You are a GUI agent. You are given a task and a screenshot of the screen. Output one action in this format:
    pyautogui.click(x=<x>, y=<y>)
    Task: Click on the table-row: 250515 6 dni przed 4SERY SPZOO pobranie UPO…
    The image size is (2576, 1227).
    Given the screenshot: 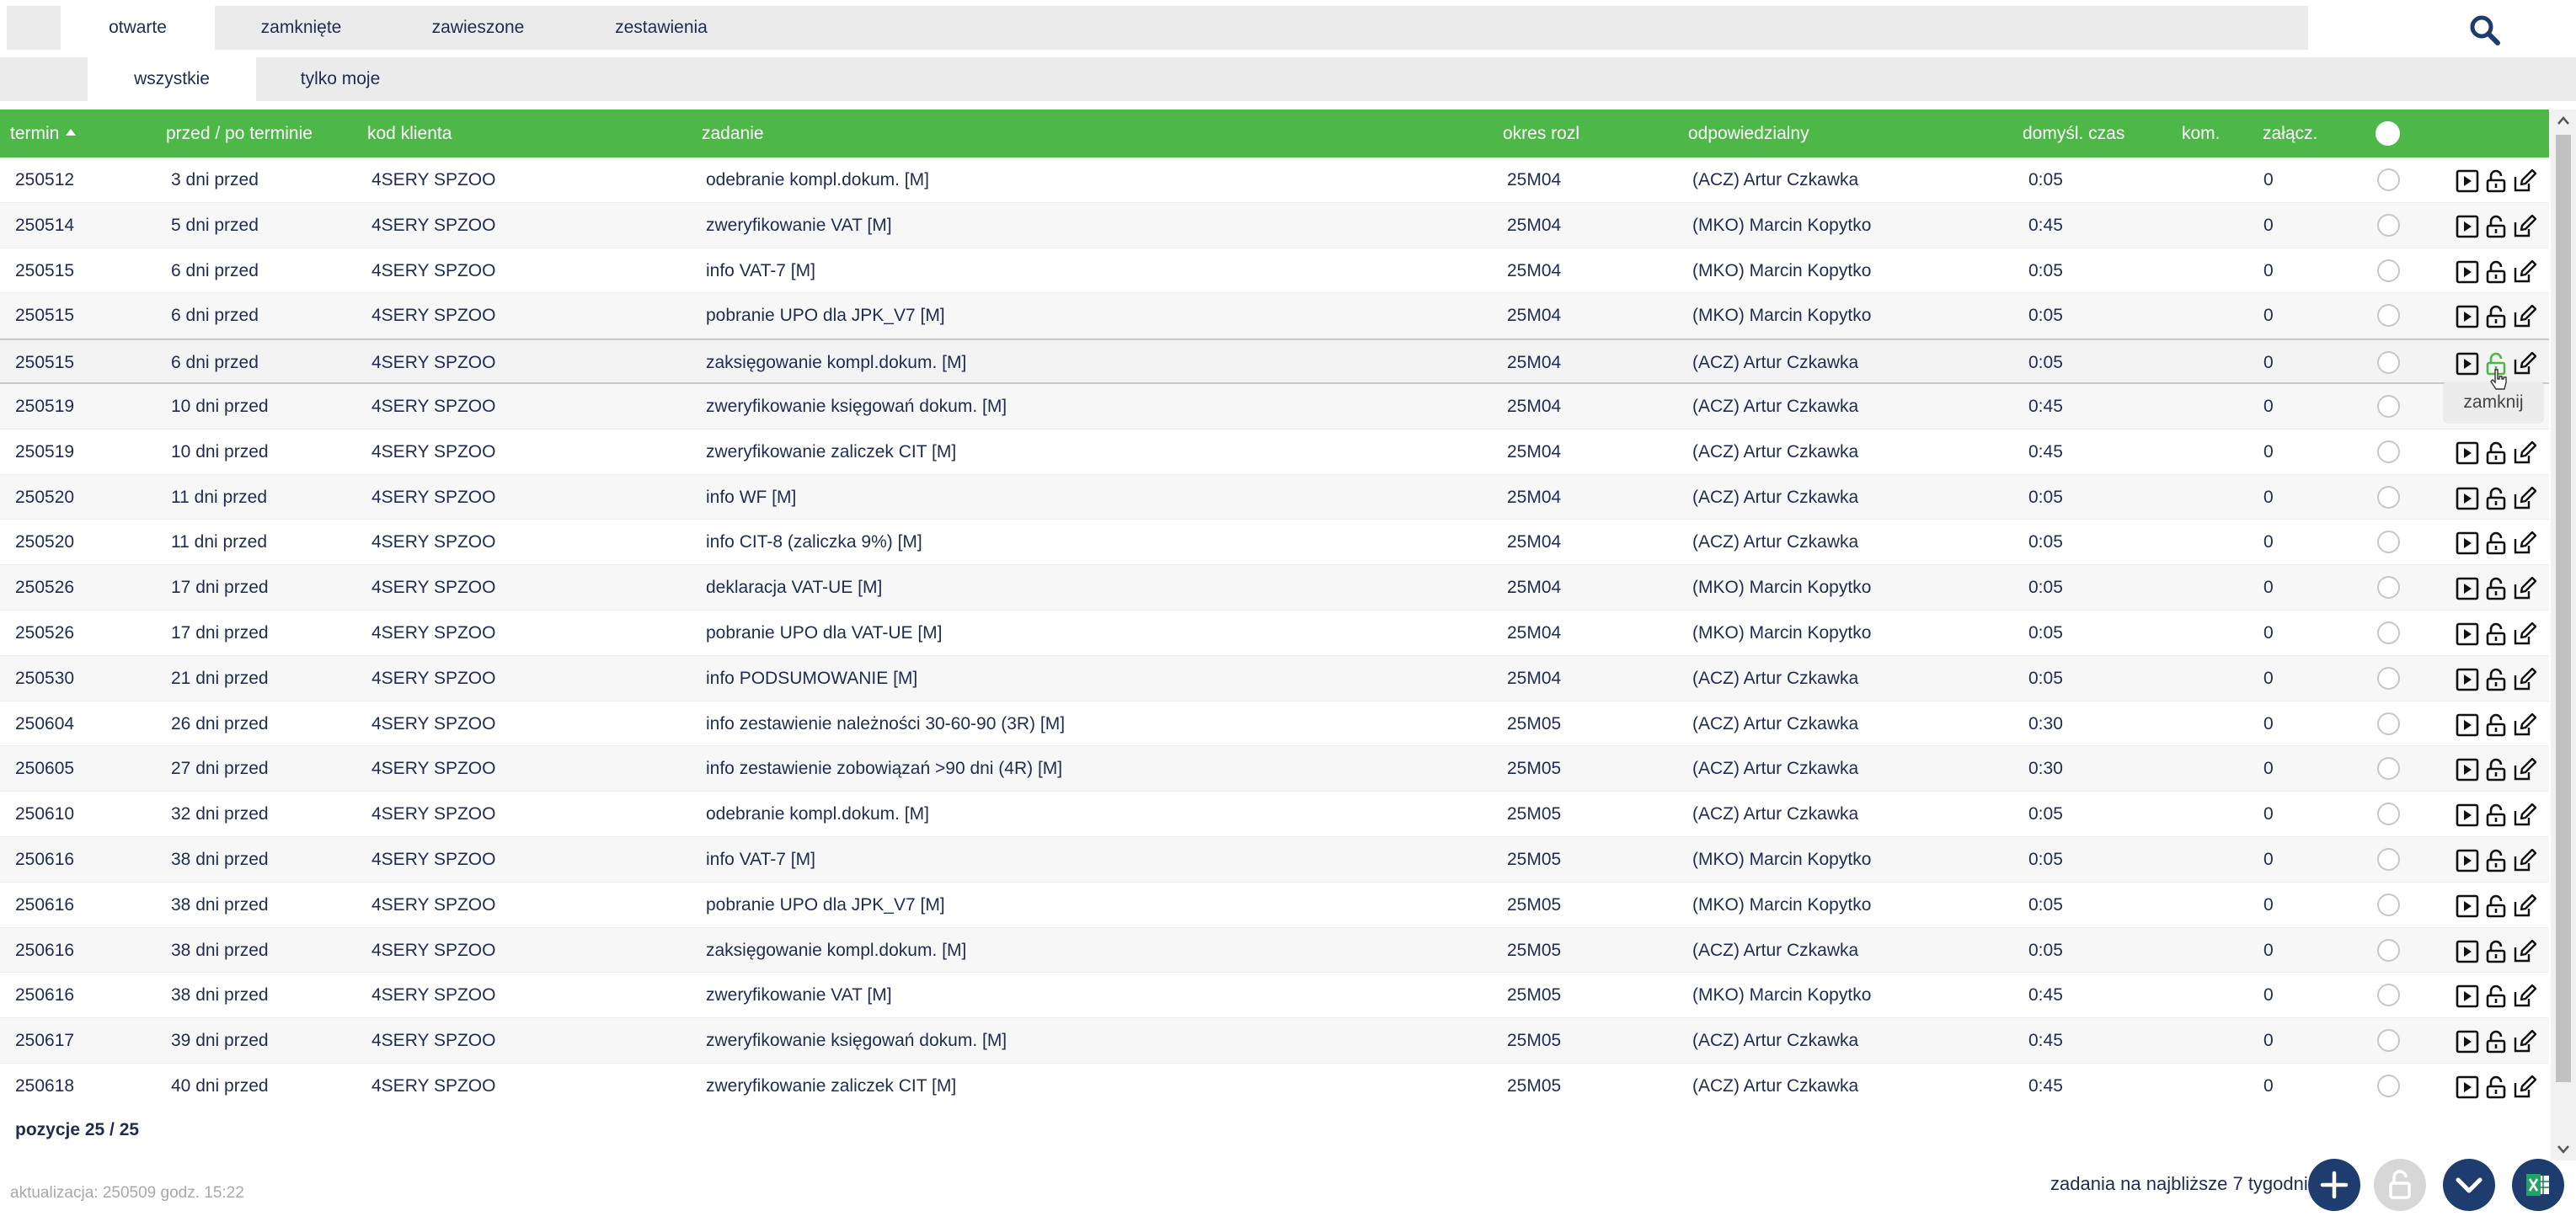 What is the action you would take?
    pyautogui.click(x=1274, y=316)
    